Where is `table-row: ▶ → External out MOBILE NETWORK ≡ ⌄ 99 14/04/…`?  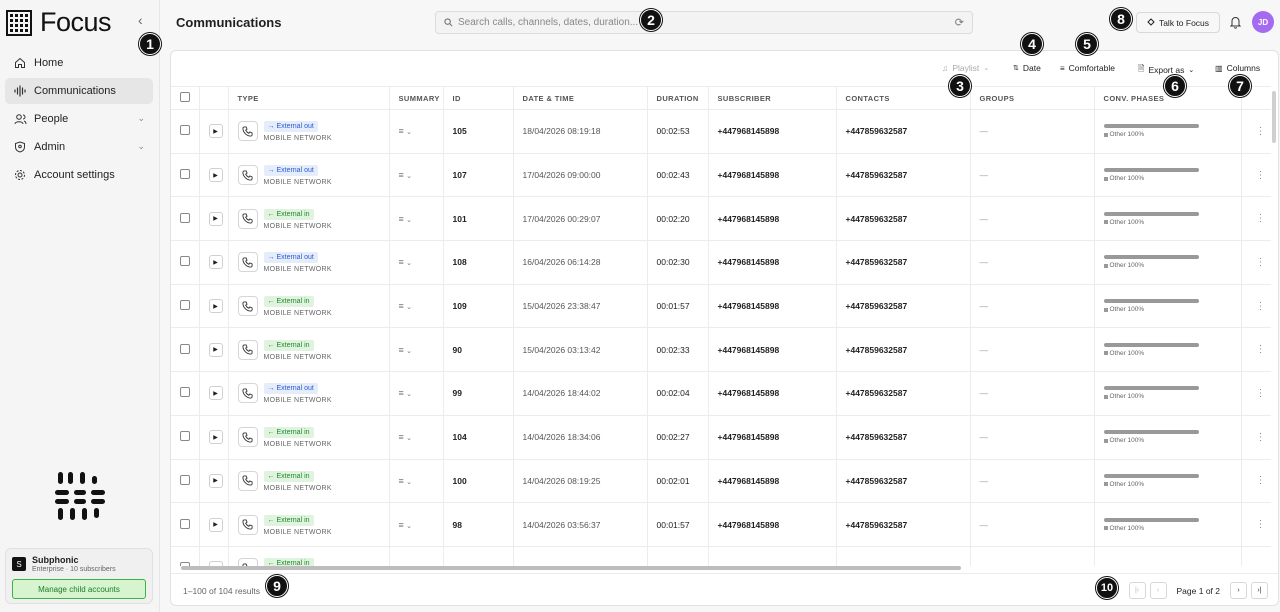
table-row: ▶ → External out MOBILE NETWORK ≡ ⌄ 99 14/04/… is located at coordinates (721, 393).